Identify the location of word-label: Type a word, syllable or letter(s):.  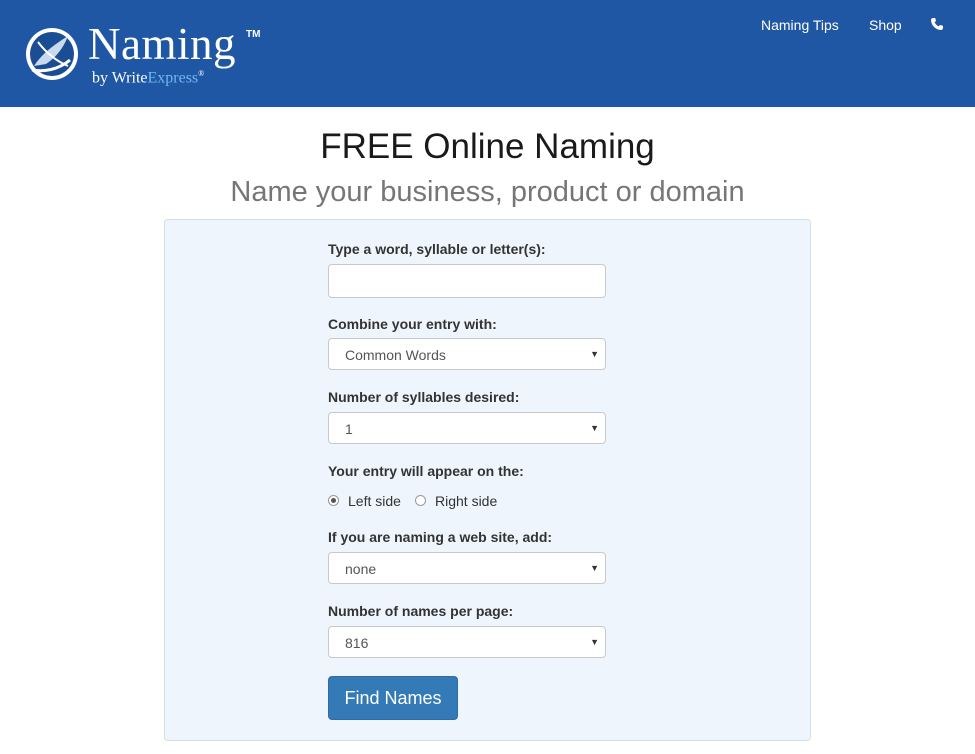
(437, 249).